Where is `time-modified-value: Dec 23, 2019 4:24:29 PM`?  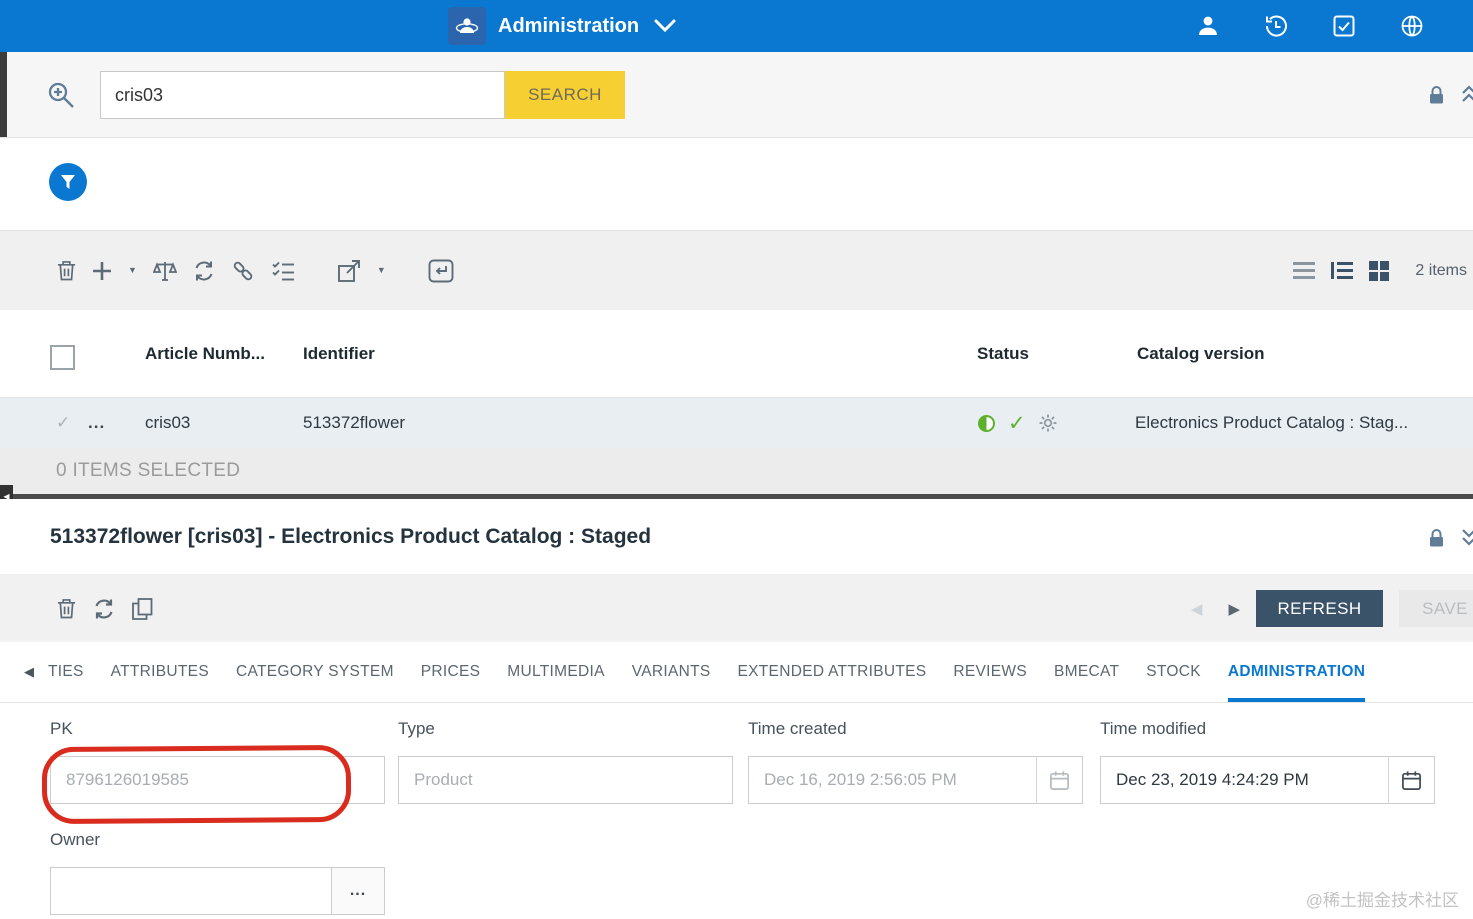 time-modified-value: Dec 23, 2019 4:24:29 PM is located at coordinates (1212, 779).